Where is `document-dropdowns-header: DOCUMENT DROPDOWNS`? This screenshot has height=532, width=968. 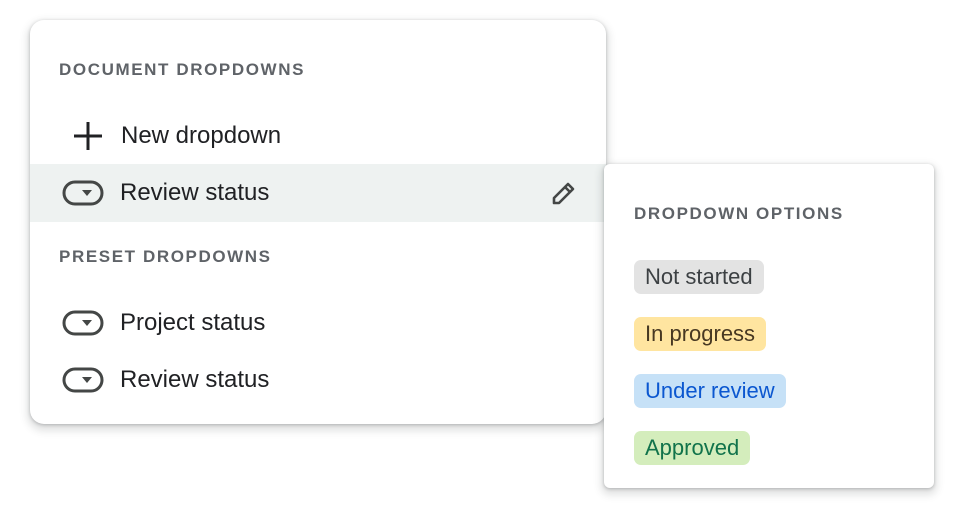
document-dropdowns-header: DOCUMENT DROPDOWNS is located at coordinates (182, 69).